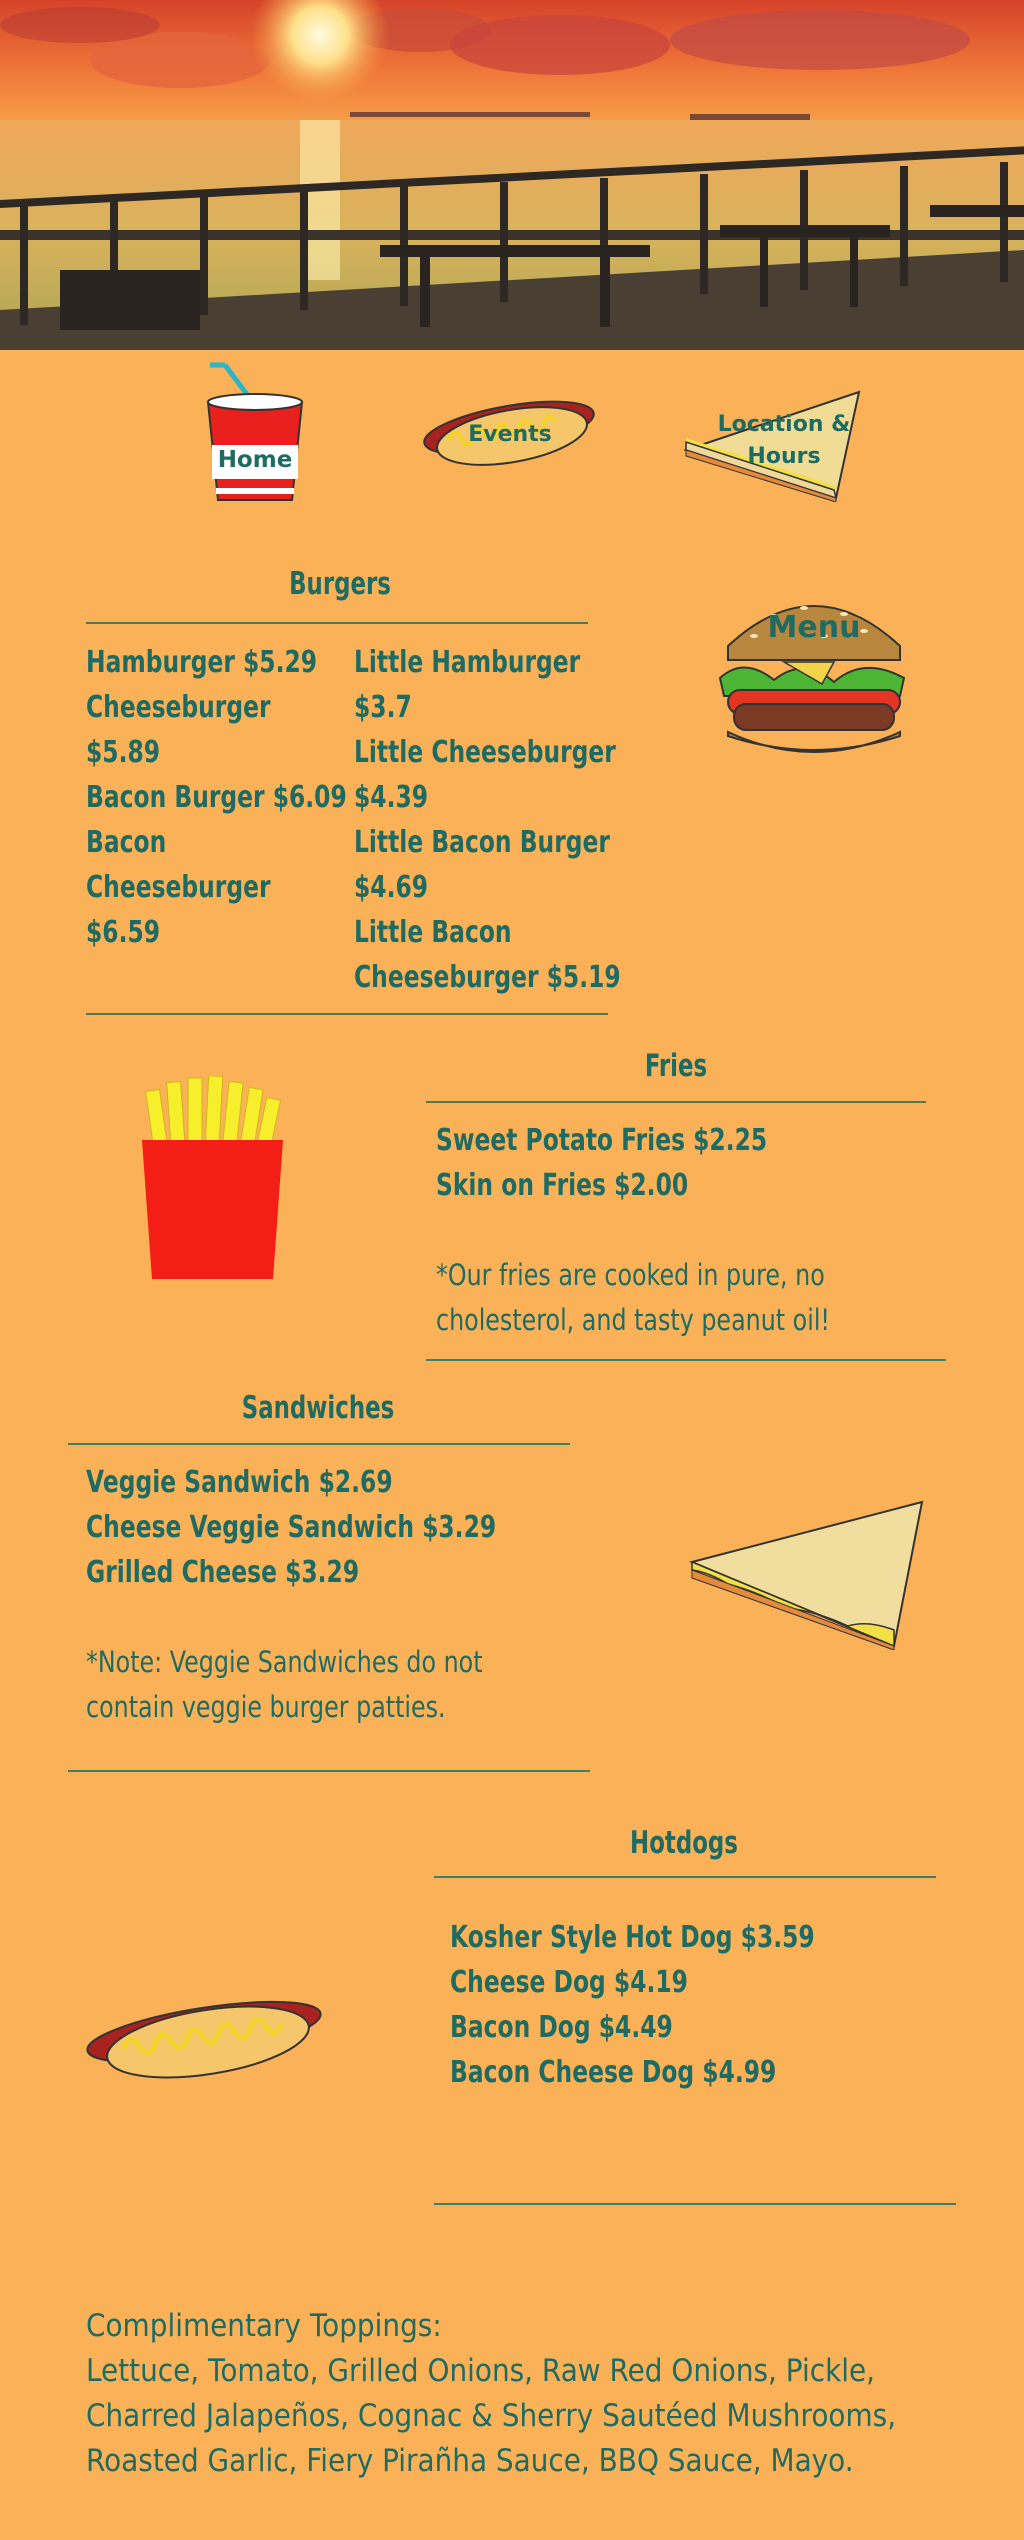 The image size is (1024, 2540). Describe the element at coordinates (814, 673) in the screenshot. I see `nav-menu-button: Menu` at that location.